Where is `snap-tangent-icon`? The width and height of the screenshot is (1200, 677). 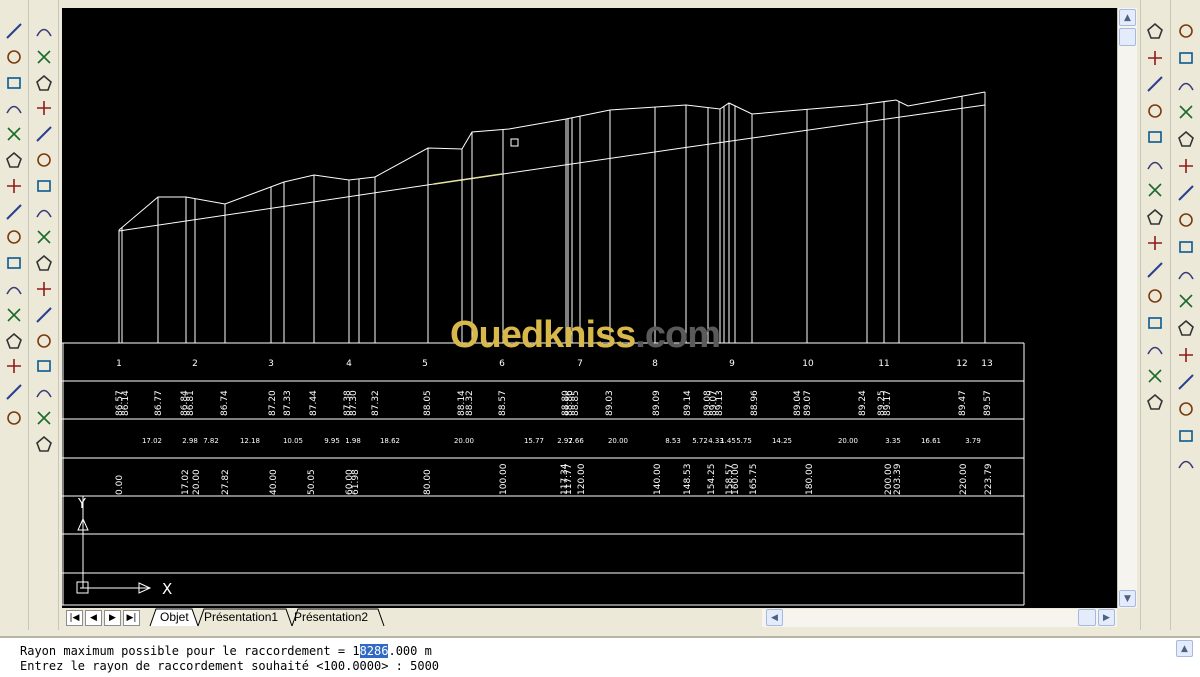
snap-tangent-icon is located at coordinates (1186, 274).